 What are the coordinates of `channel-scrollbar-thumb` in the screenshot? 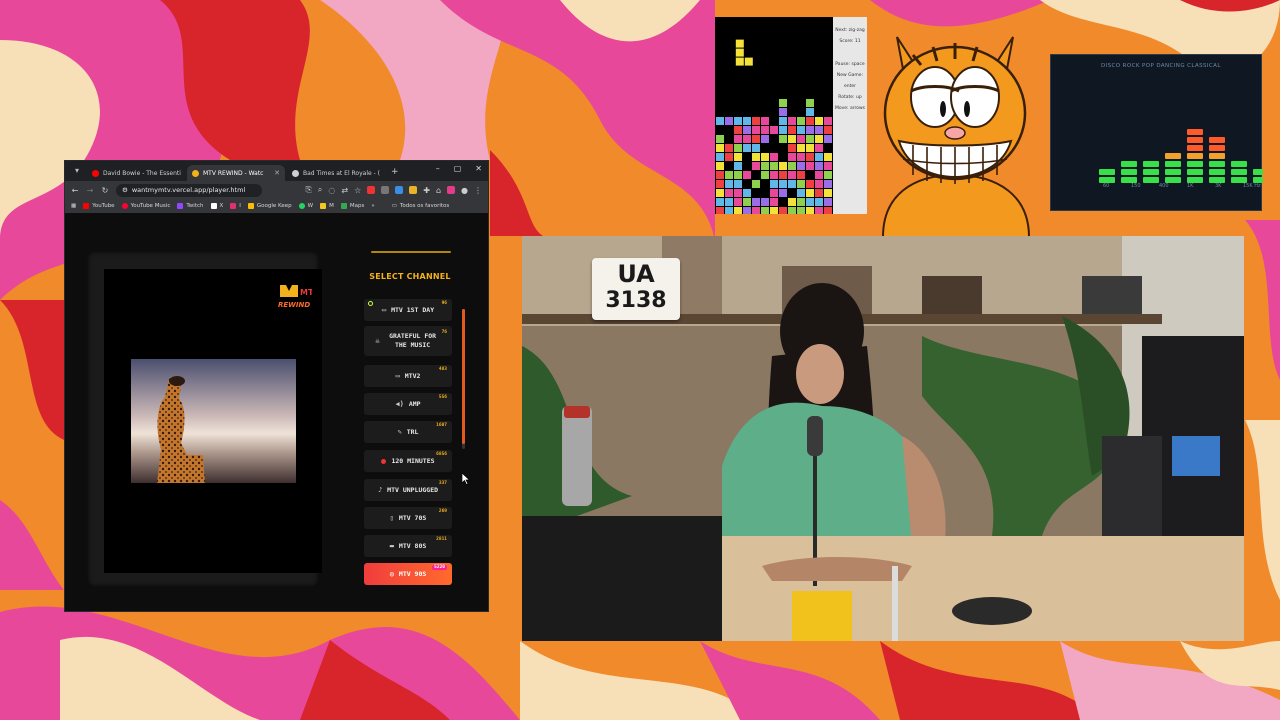 It's located at (463, 376).